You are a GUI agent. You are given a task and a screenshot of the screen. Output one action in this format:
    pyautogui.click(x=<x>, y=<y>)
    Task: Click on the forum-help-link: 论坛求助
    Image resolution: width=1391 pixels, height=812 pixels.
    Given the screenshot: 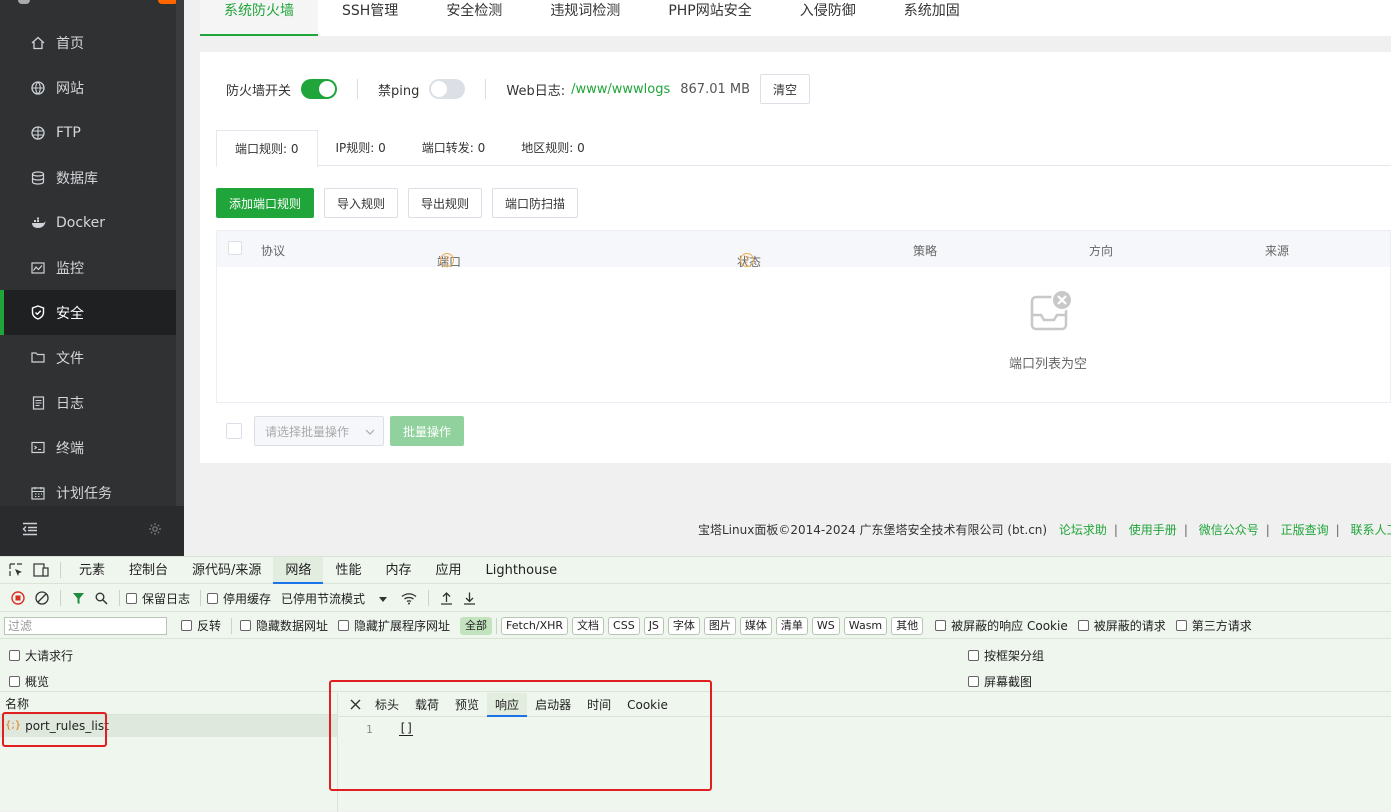 What is the action you would take?
    pyautogui.click(x=1083, y=530)
    